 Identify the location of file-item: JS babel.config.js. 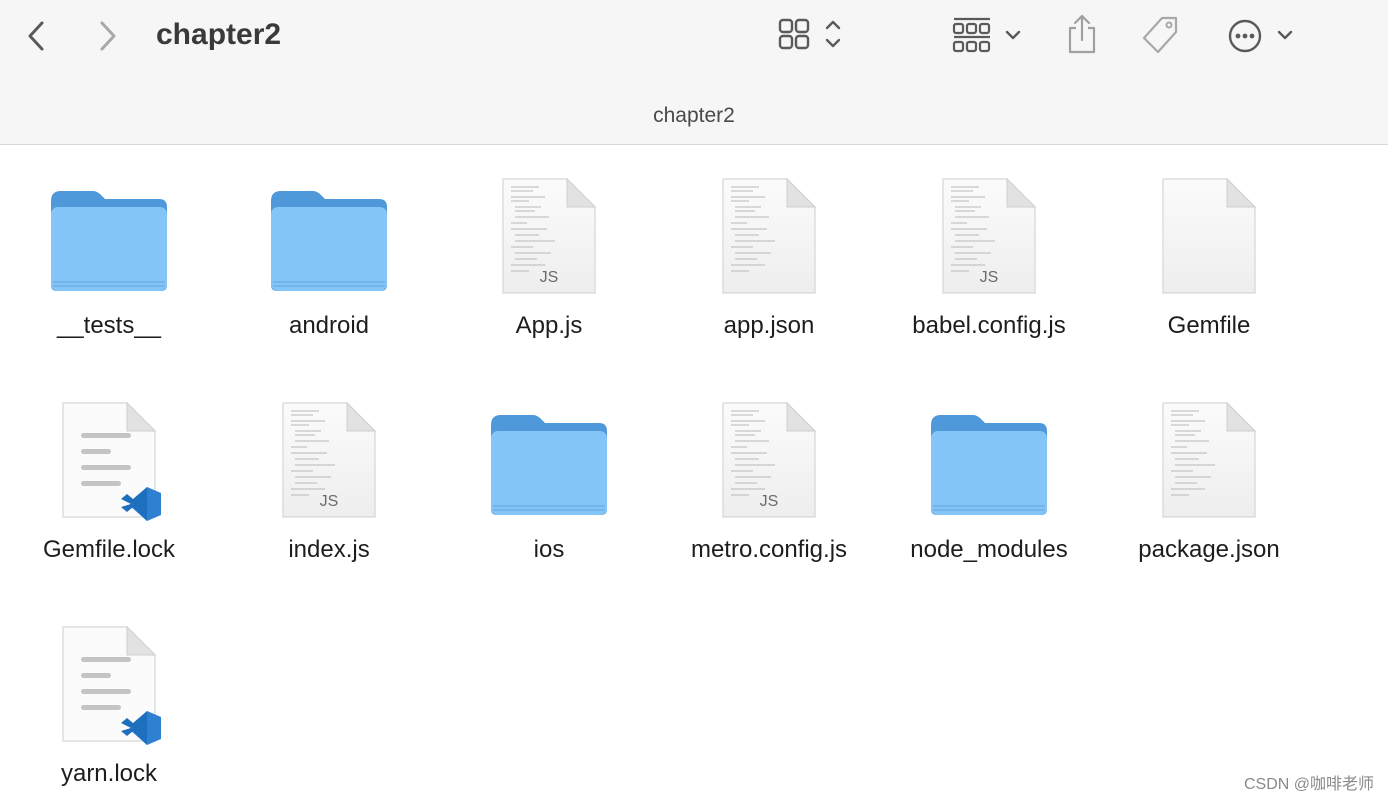
(989, 250).